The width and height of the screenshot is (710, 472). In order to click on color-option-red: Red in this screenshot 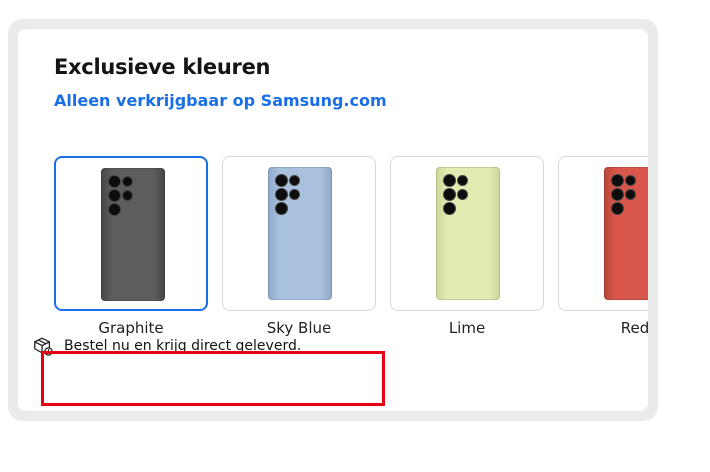, I will do `click(603, 246)`.